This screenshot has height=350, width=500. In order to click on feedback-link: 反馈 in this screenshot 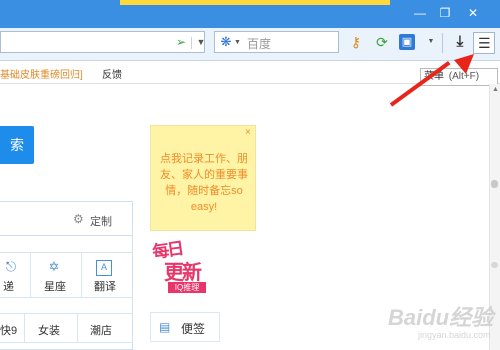, I will do `click(112, 73)`.